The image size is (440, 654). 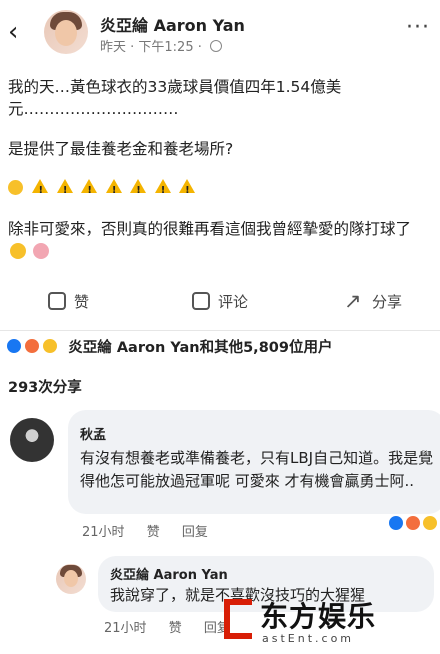 What do you see at coordinates (68, 301) in the screenshot?
I see `like-button: 赞` at bounding box center [68, 301].